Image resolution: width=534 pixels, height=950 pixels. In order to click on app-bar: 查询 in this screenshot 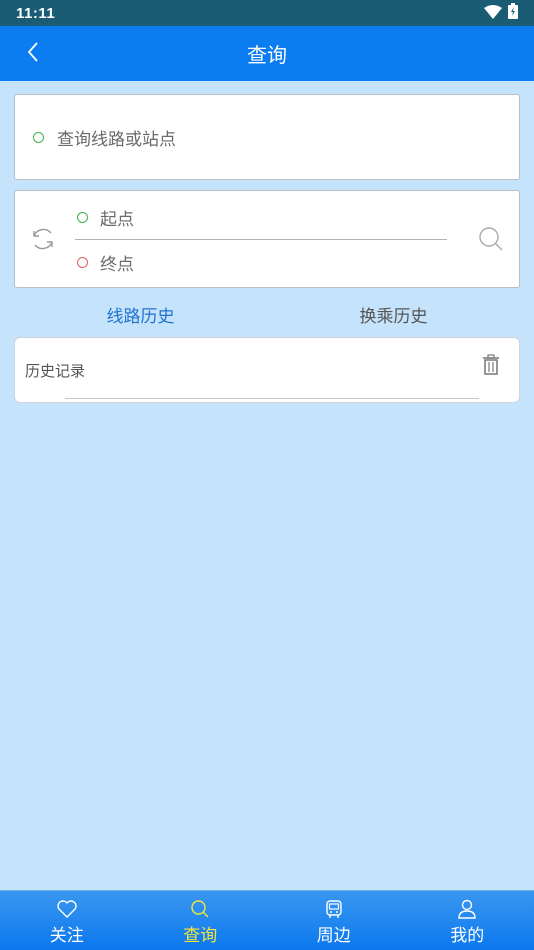, I will do `click(267, 53)`.